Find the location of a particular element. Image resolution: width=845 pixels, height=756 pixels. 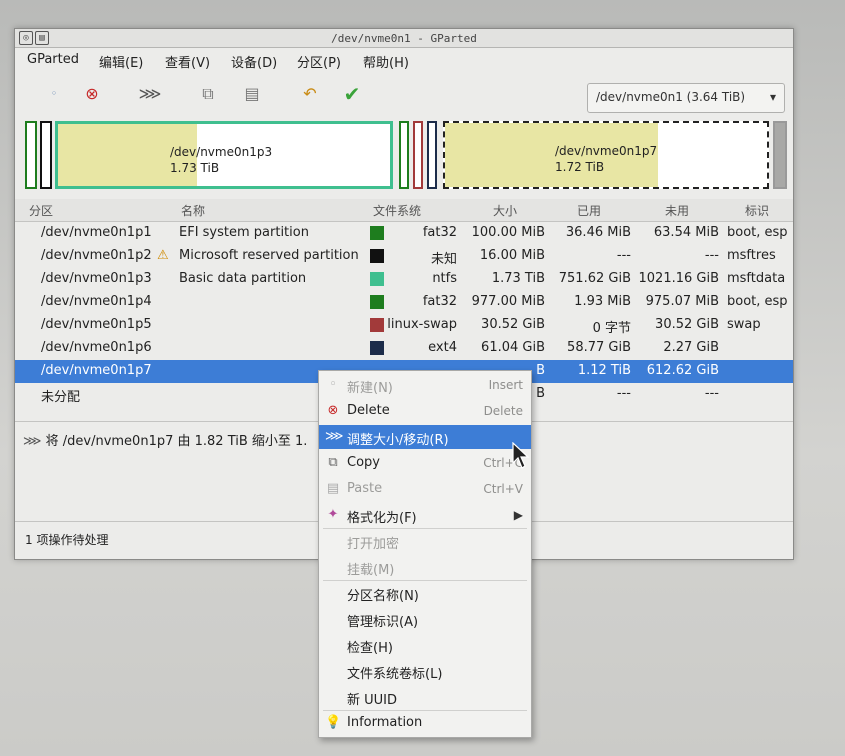

context-menu-item: 💡 Information is located at coordinates (425, 723).